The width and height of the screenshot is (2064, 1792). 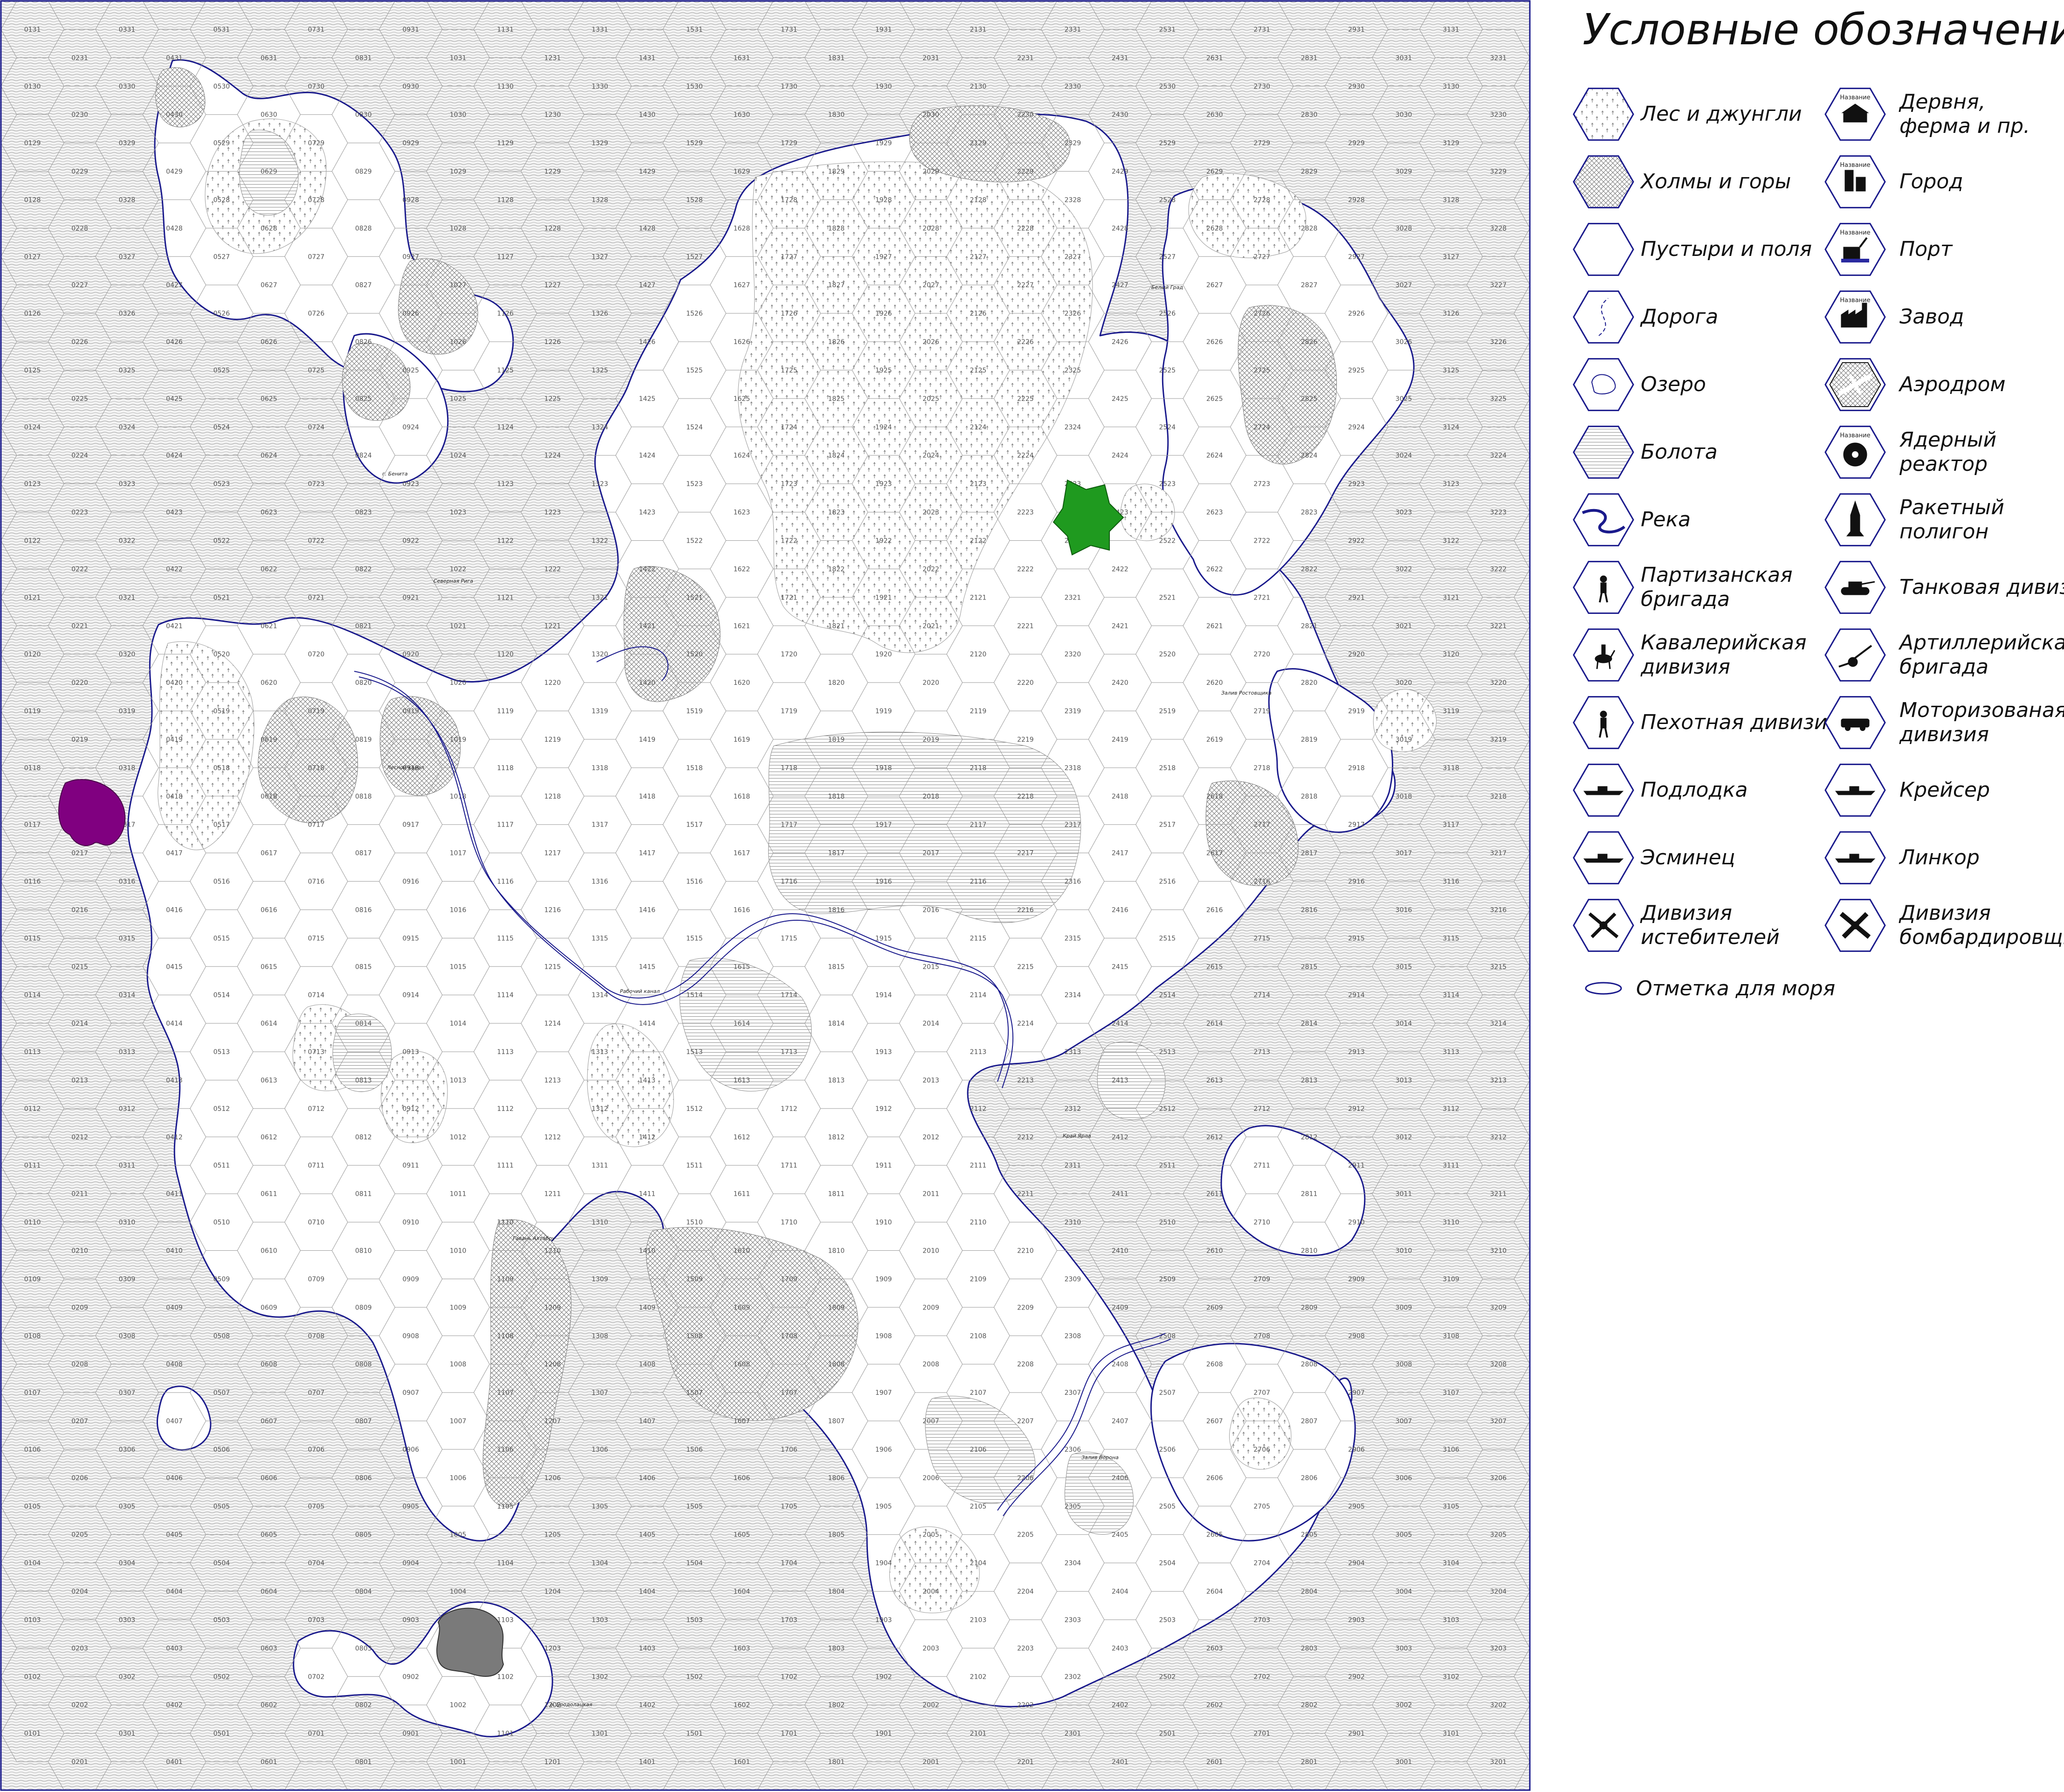 I want to click on hex-number: 2311, so click(x=1073, y=1166).